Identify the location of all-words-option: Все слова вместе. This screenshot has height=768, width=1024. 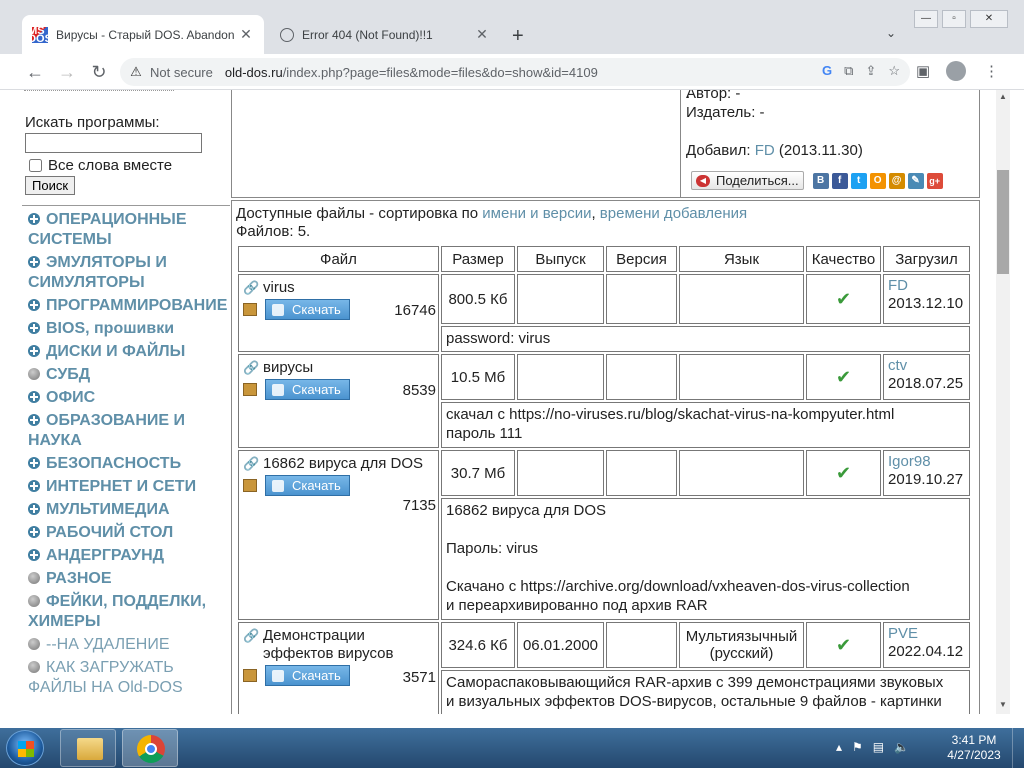
(126, 165).